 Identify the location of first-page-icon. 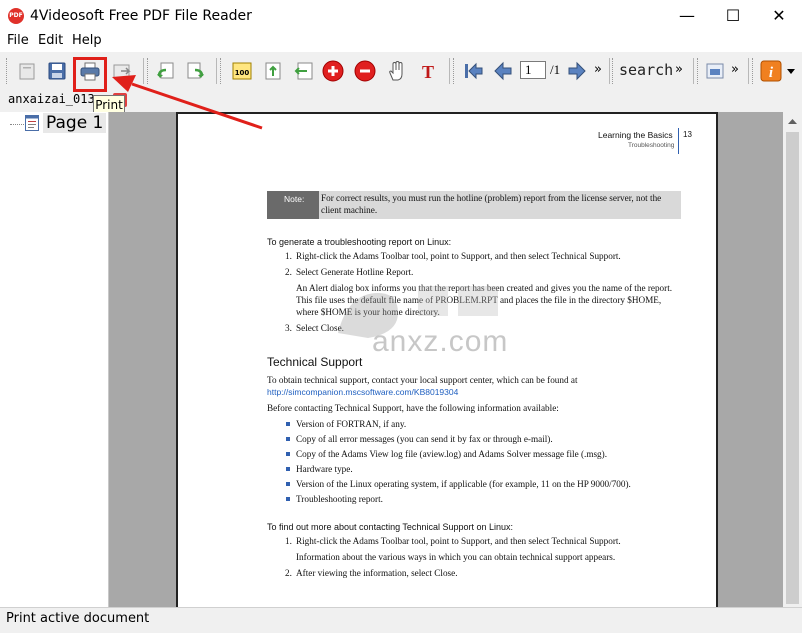
(473, 71).